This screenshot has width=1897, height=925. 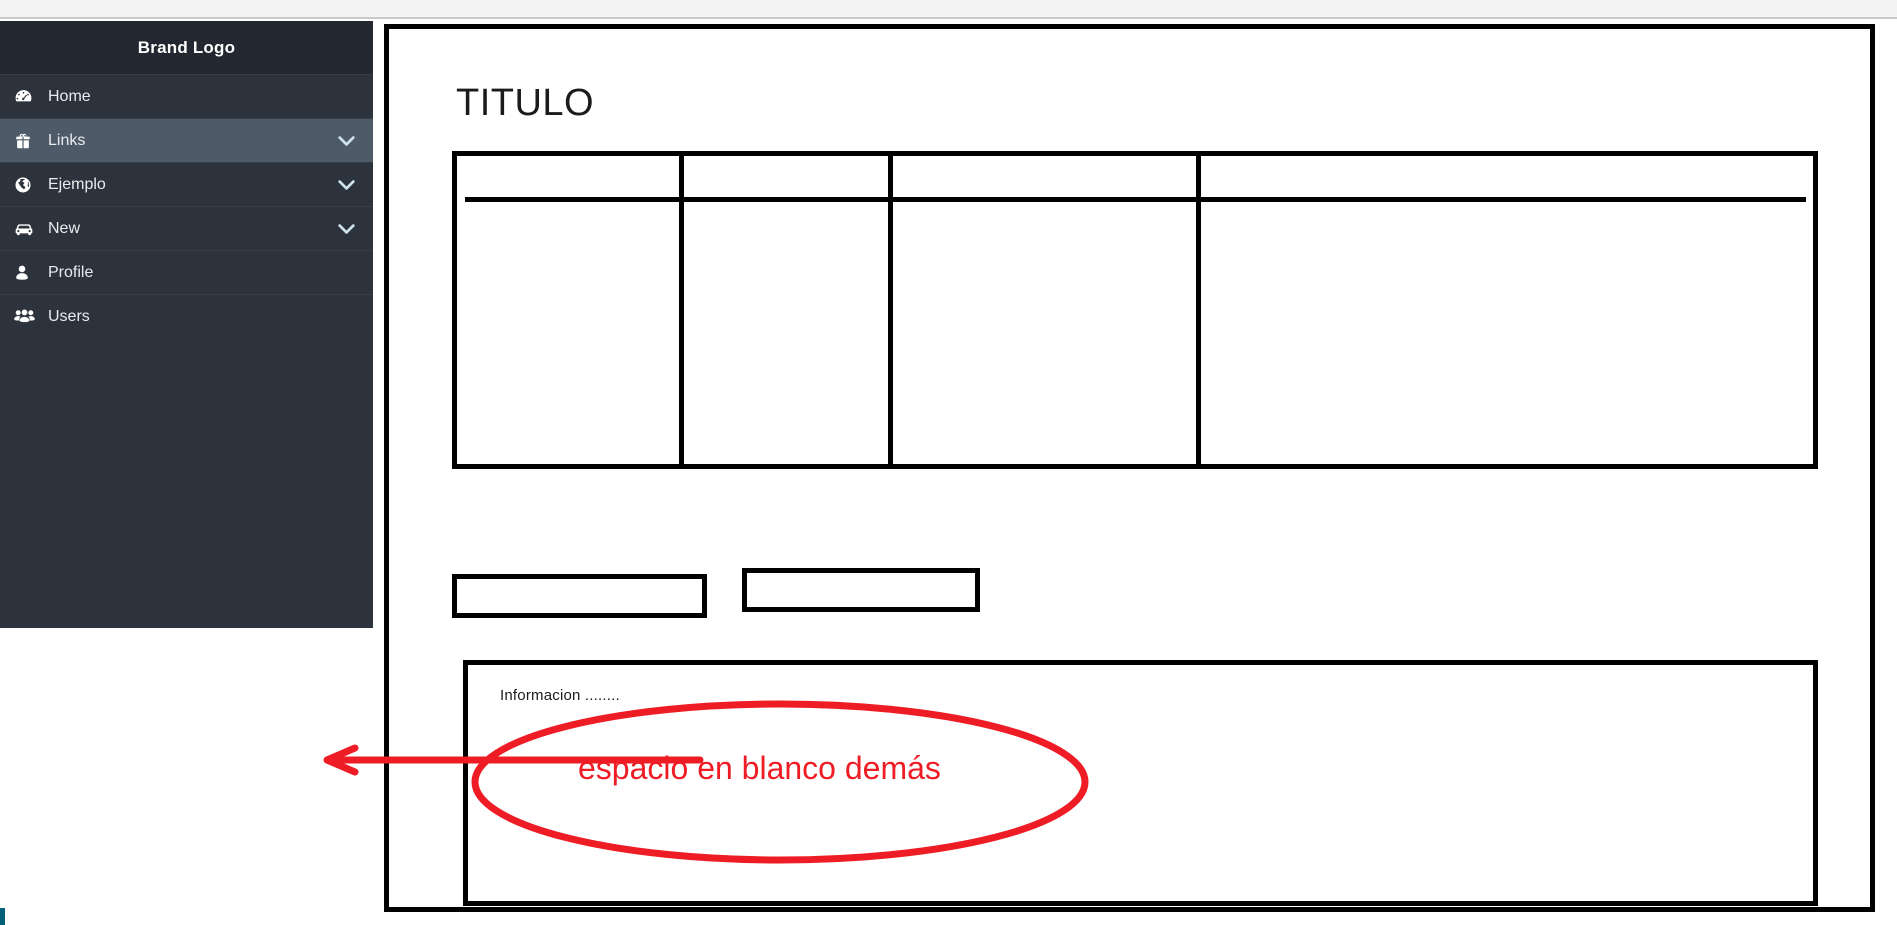 What do you see at coordinates (2, 916) in the screenshot?
I see `teal-caret-marker` at bounding box center [2, 916].